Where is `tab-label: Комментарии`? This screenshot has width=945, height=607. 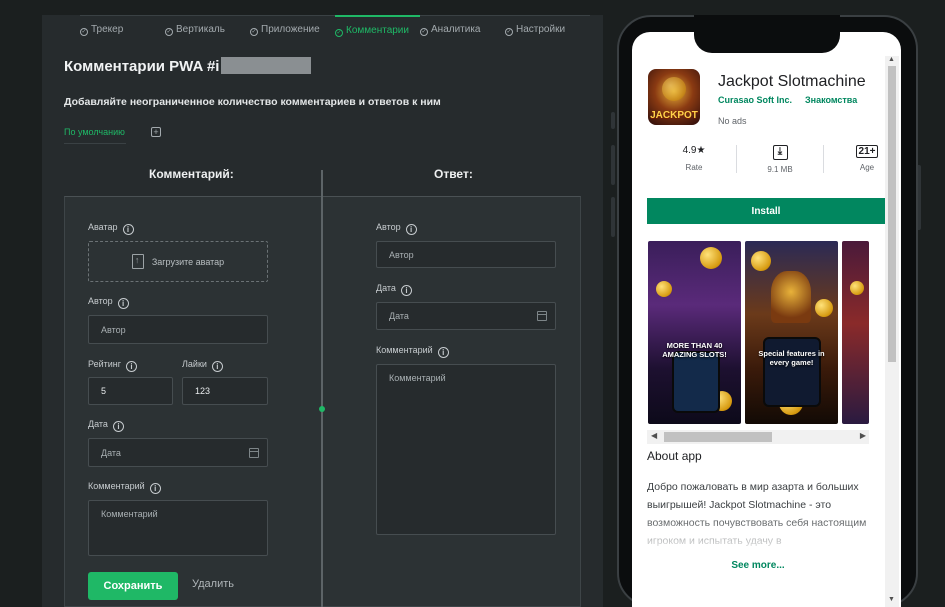 tab-label: Комментарии is located at coordinates (377, 30).